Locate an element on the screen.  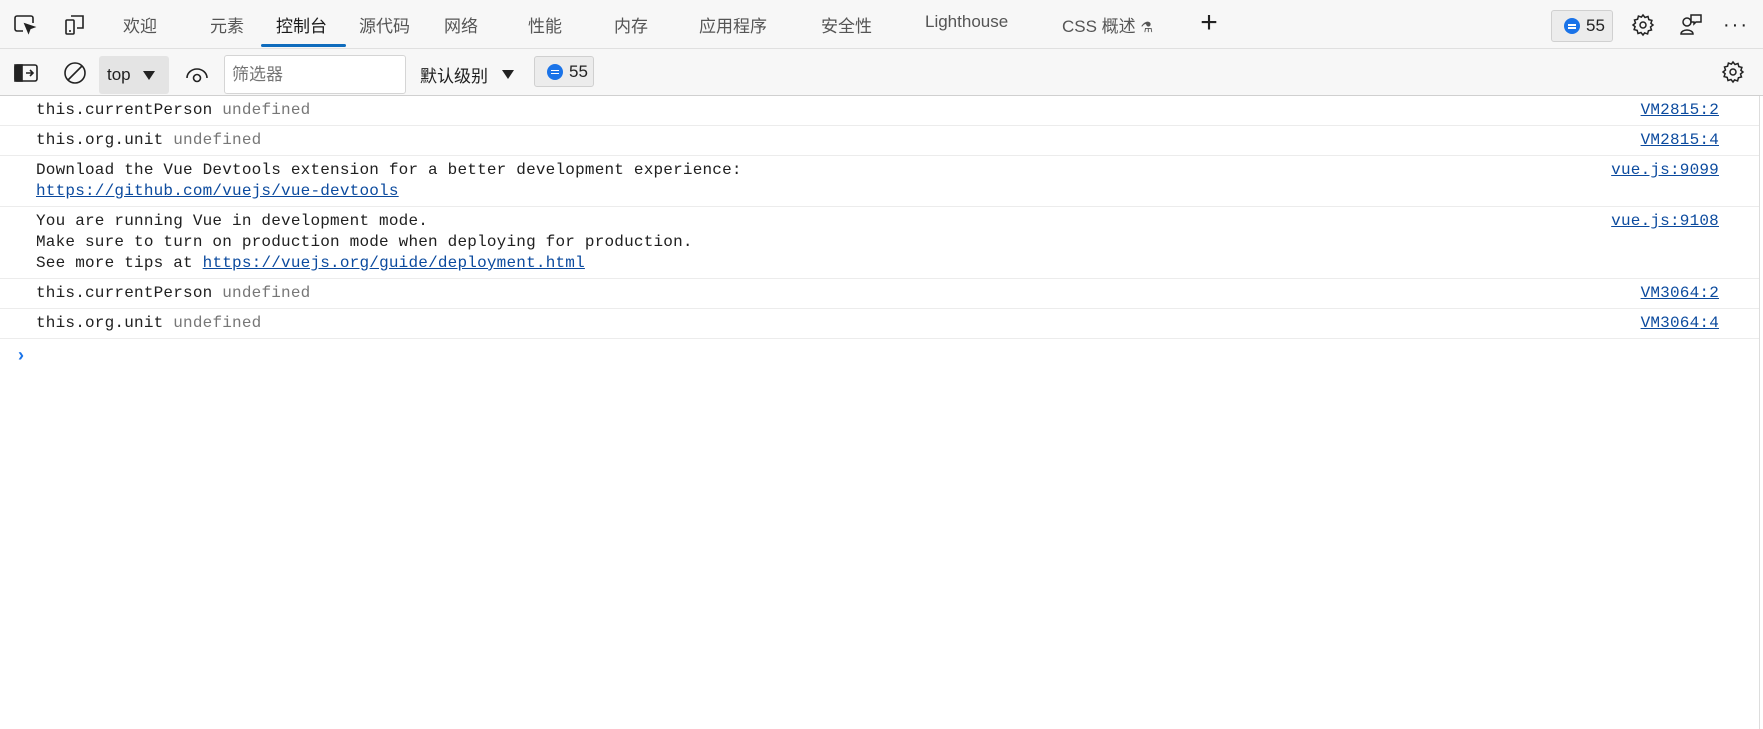
device-emulation-icon is located at coordinates (75, 25).